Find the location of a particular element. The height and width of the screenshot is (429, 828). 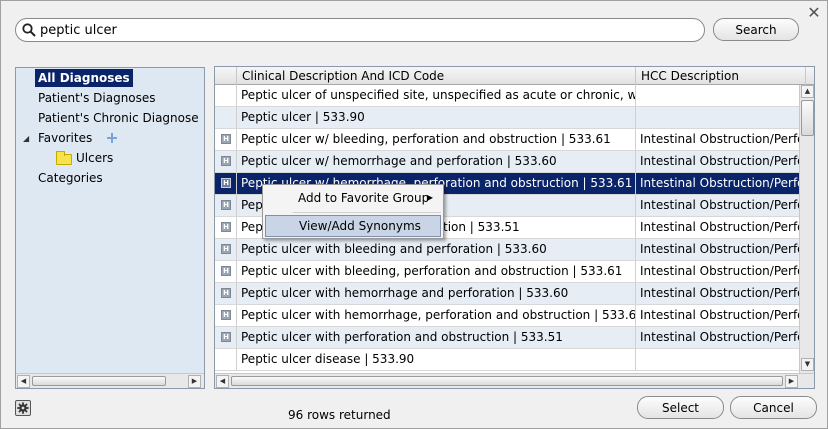

search-icon is located at coordinates (29, 30).